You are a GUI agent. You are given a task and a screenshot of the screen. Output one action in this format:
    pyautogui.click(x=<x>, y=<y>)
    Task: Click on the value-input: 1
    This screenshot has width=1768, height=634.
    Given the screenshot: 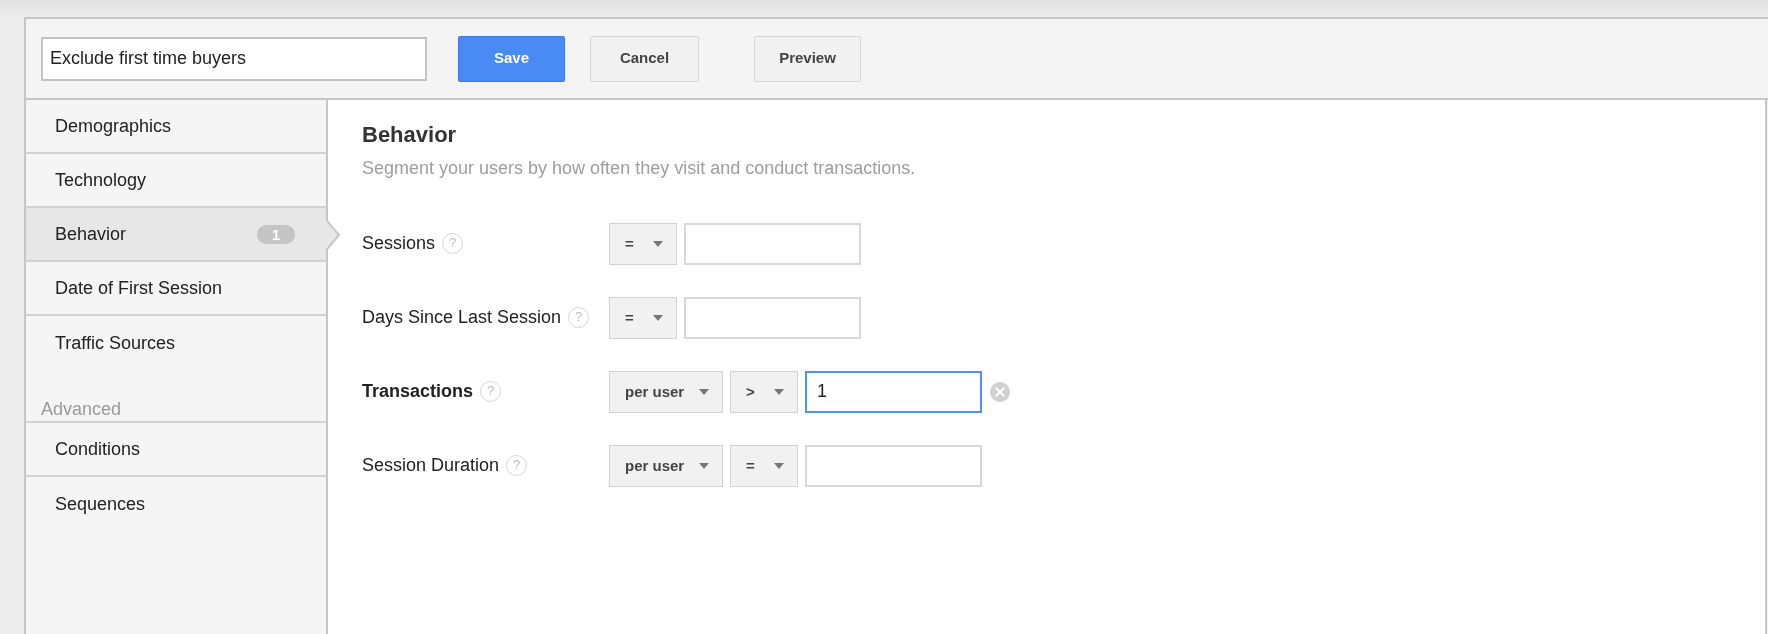 What is the action you would take?
    pyautogui.click(x=893, y=392)
    